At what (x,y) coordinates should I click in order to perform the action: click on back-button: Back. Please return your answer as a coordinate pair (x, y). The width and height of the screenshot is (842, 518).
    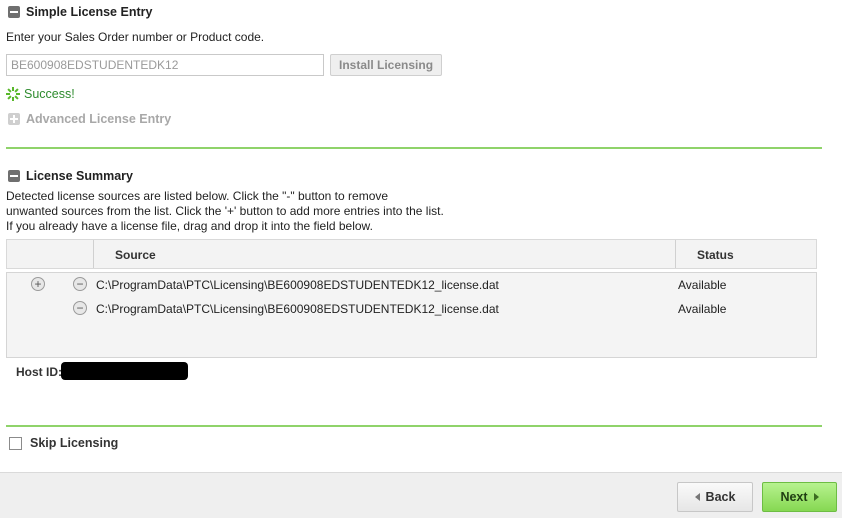
    Looking at the image, I should click on (715, 497).